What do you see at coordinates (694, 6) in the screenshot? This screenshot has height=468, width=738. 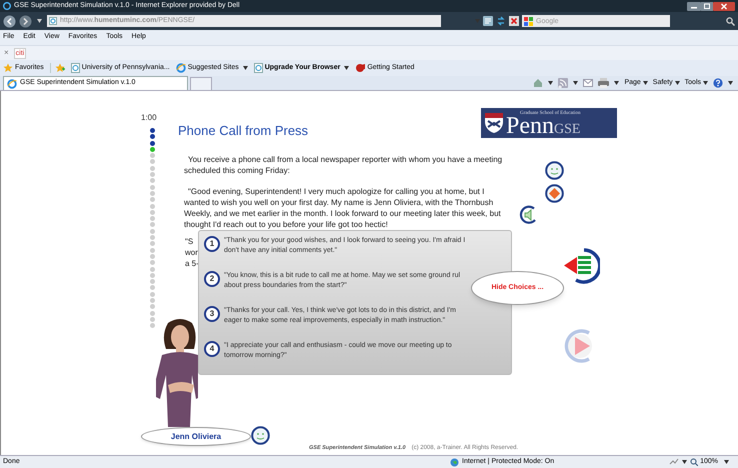 I see `minimize-button` at bounding box center [694, 6].